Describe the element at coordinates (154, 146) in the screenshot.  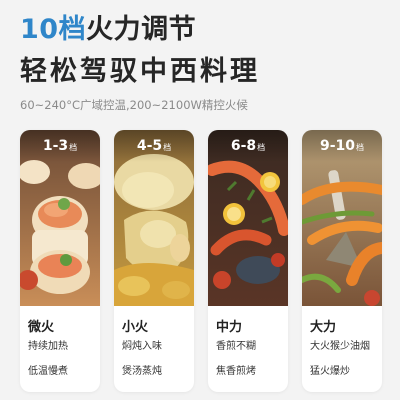
I see `heat-range-badge: 4-5档` at that location.